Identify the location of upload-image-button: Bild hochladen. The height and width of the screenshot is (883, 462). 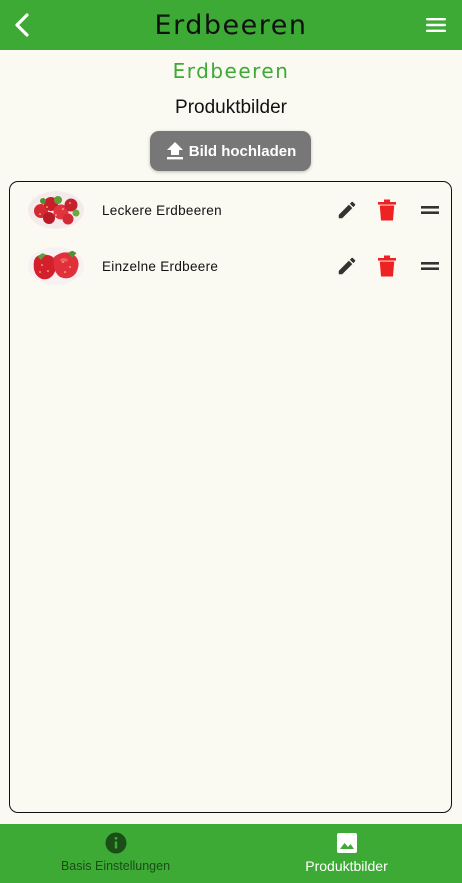
(230, 151).